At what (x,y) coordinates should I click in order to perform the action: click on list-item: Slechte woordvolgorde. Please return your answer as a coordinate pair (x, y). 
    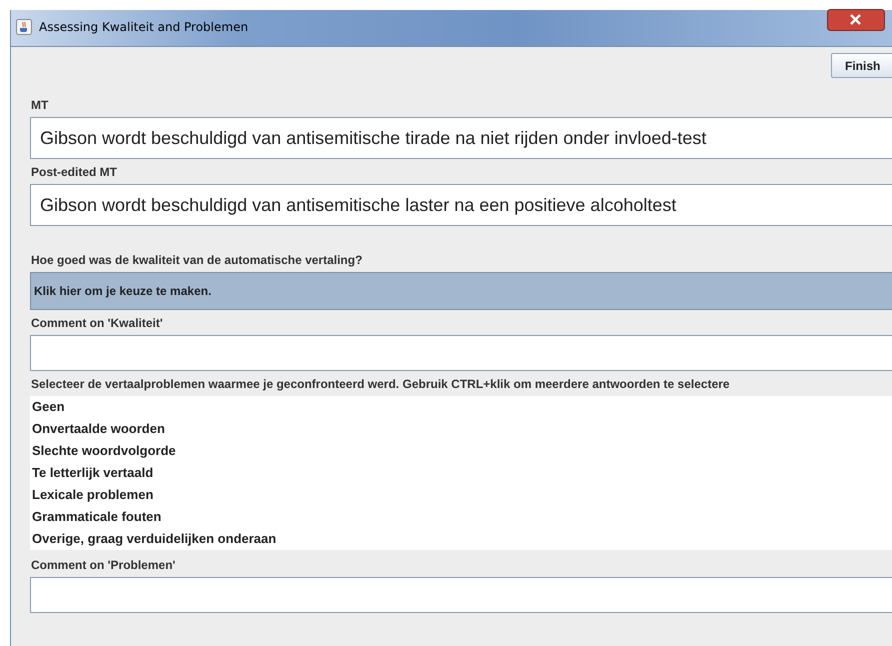
    Looking at the image, I should click on (461, 451).